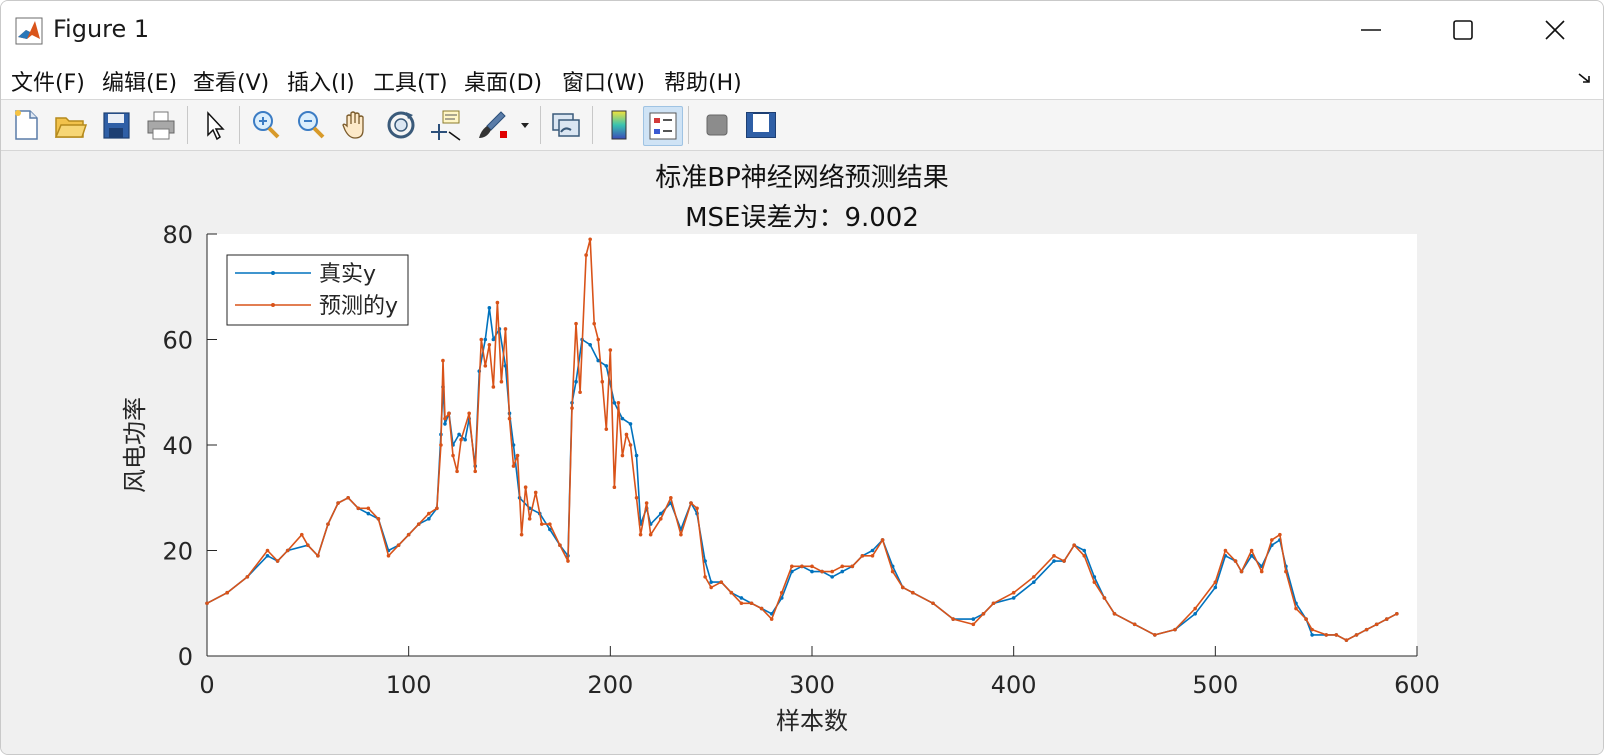 Image resolution: width=1604 pixels, height=755 pixels. I want to click on menu-insert: 插入(I), so click(321, 81).